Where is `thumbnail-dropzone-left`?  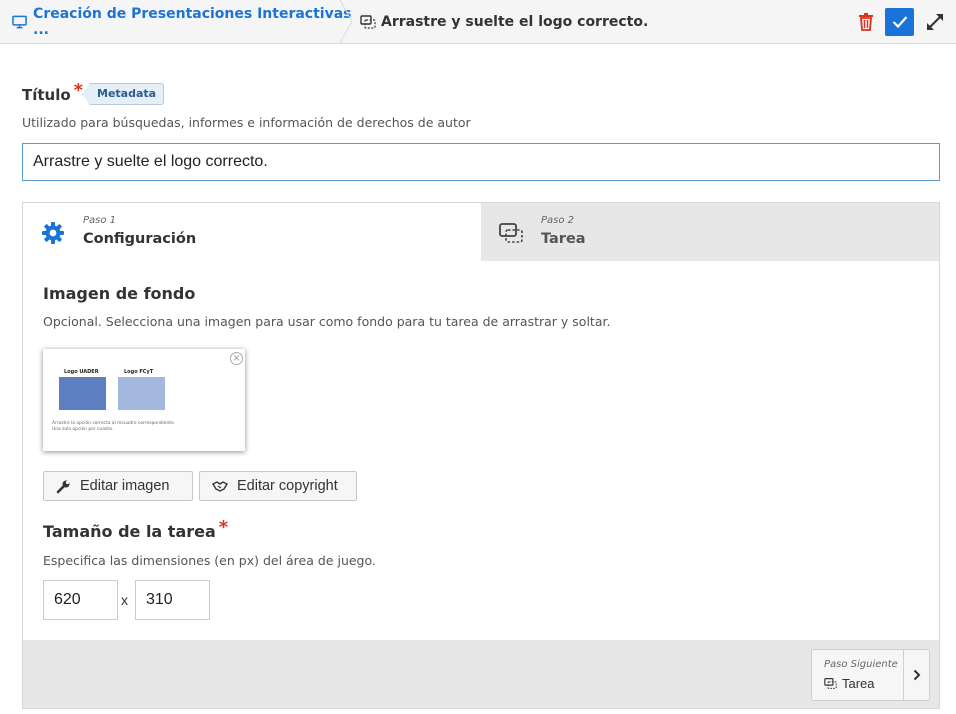
thumbnail-dropzone-left is located at coordinates (82, 393).